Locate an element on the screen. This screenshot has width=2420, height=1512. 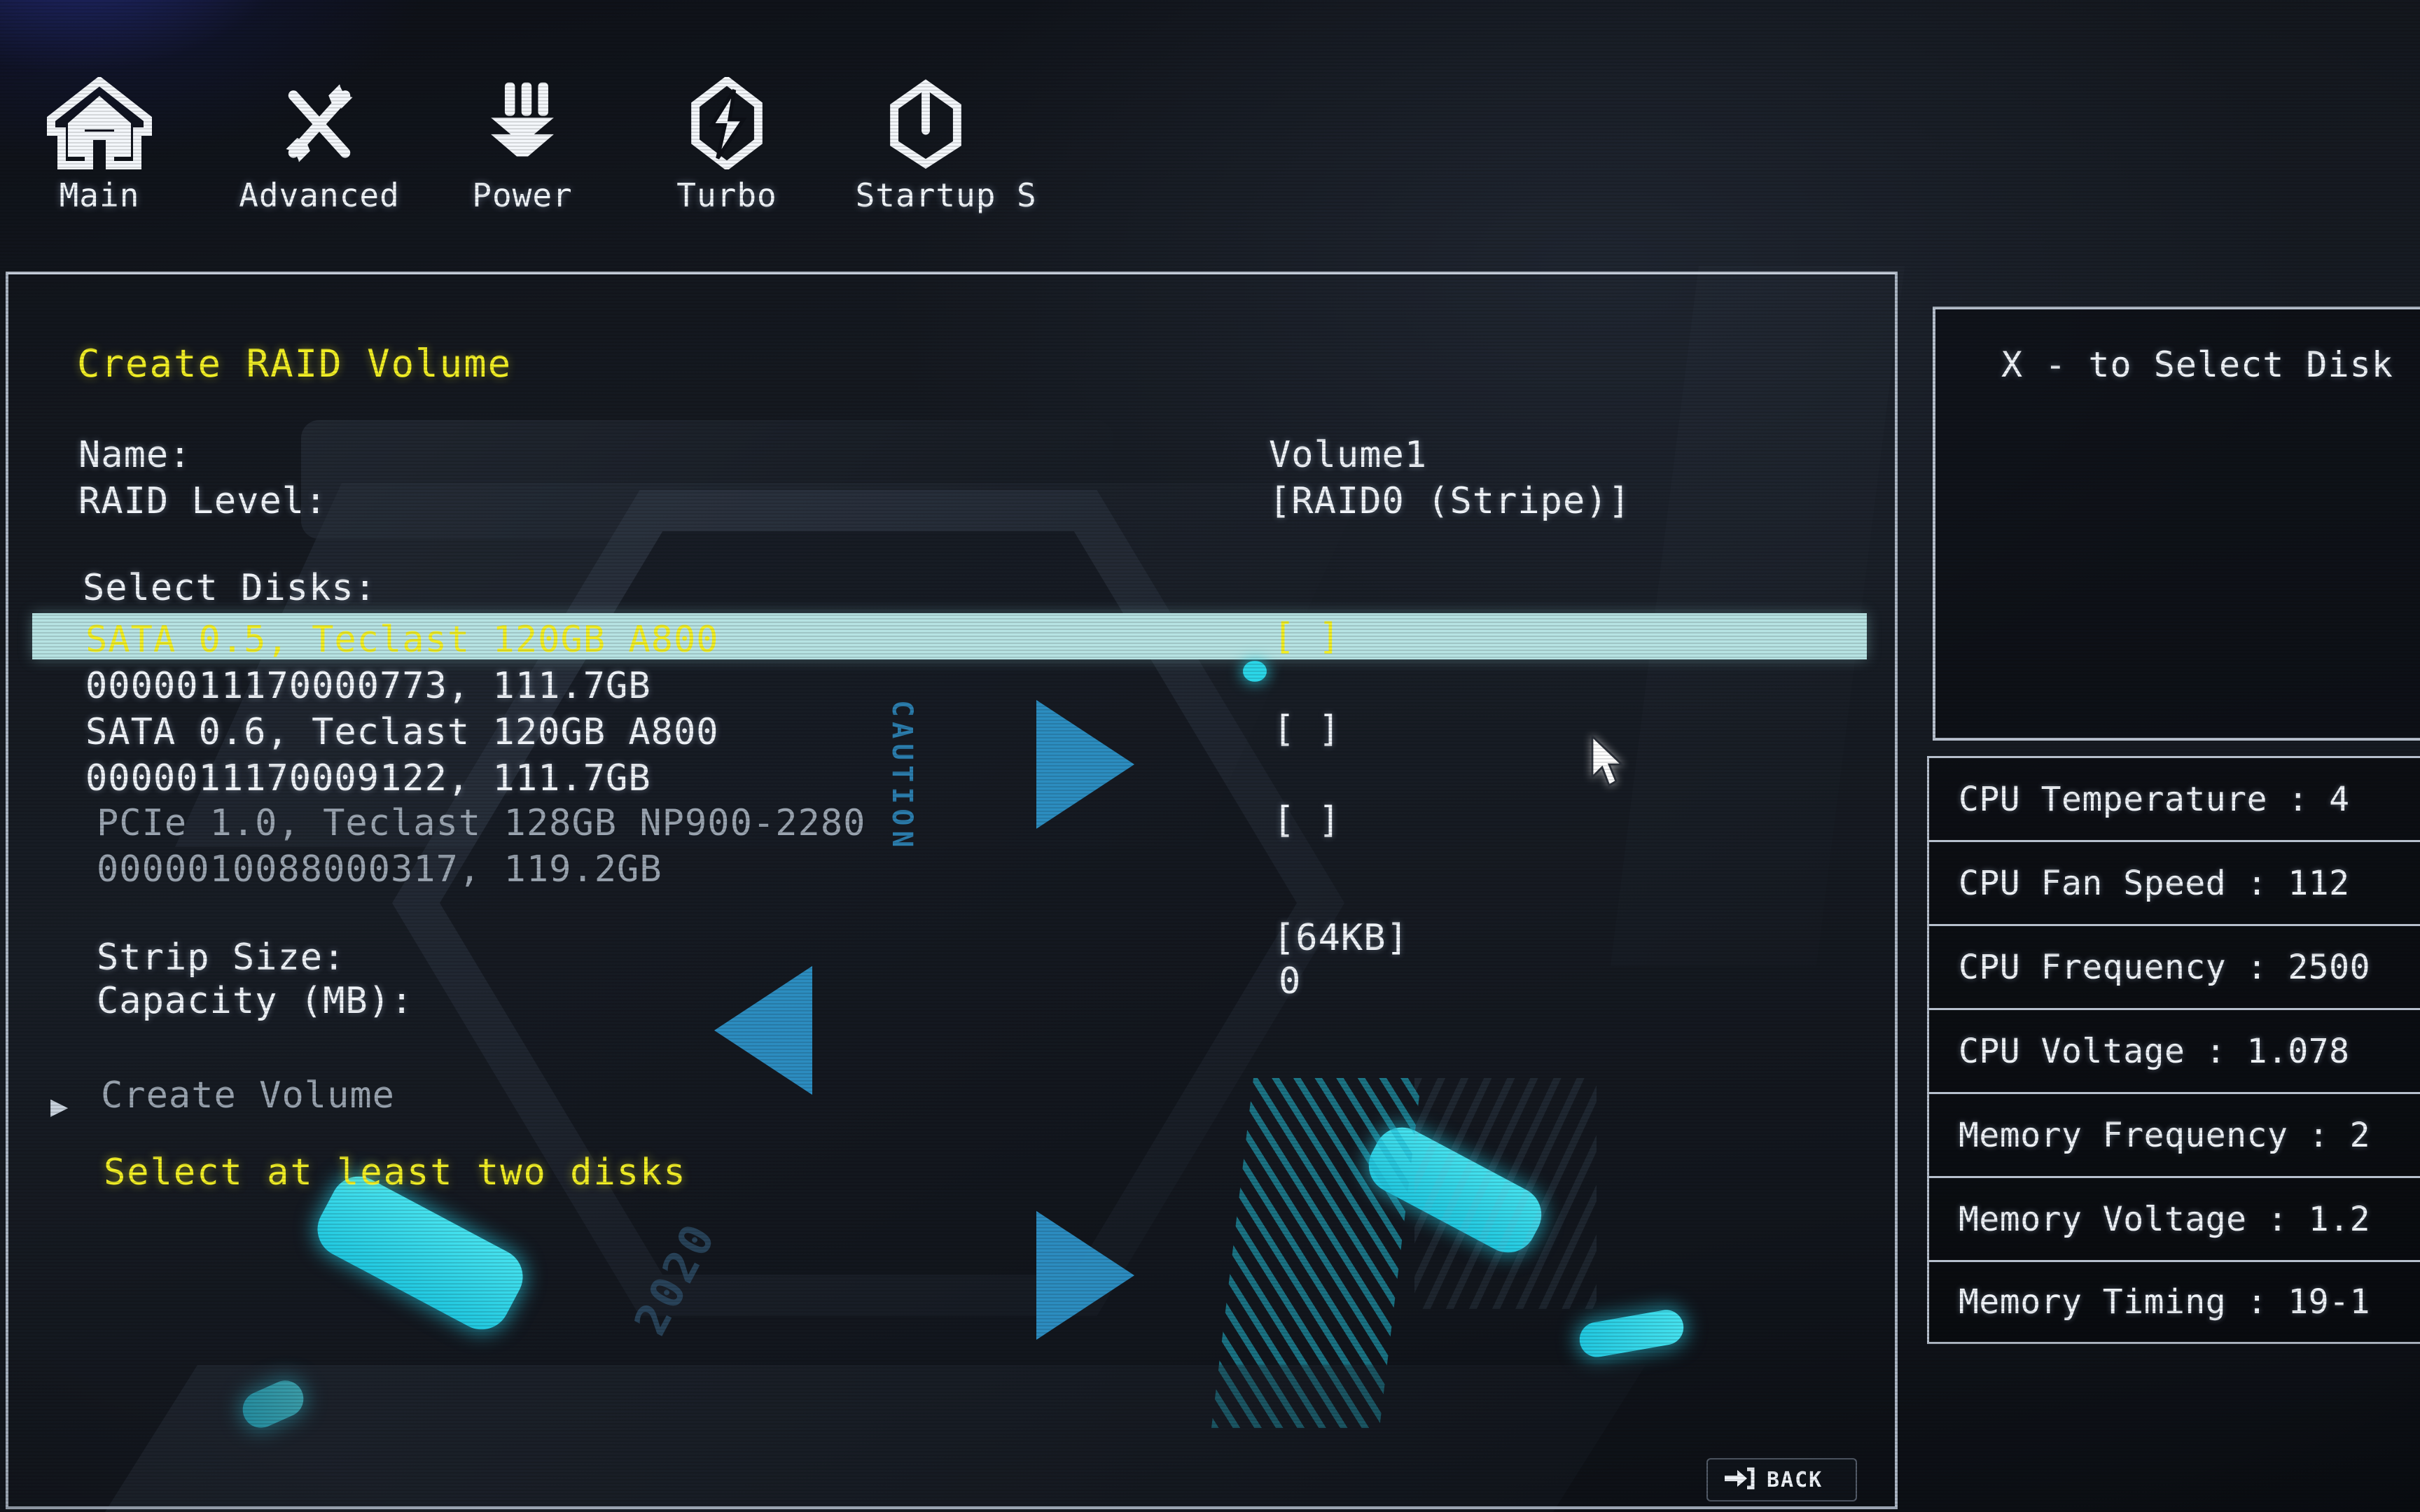
select-disks-label: Select Disks: is located at coordinates (230, 588).